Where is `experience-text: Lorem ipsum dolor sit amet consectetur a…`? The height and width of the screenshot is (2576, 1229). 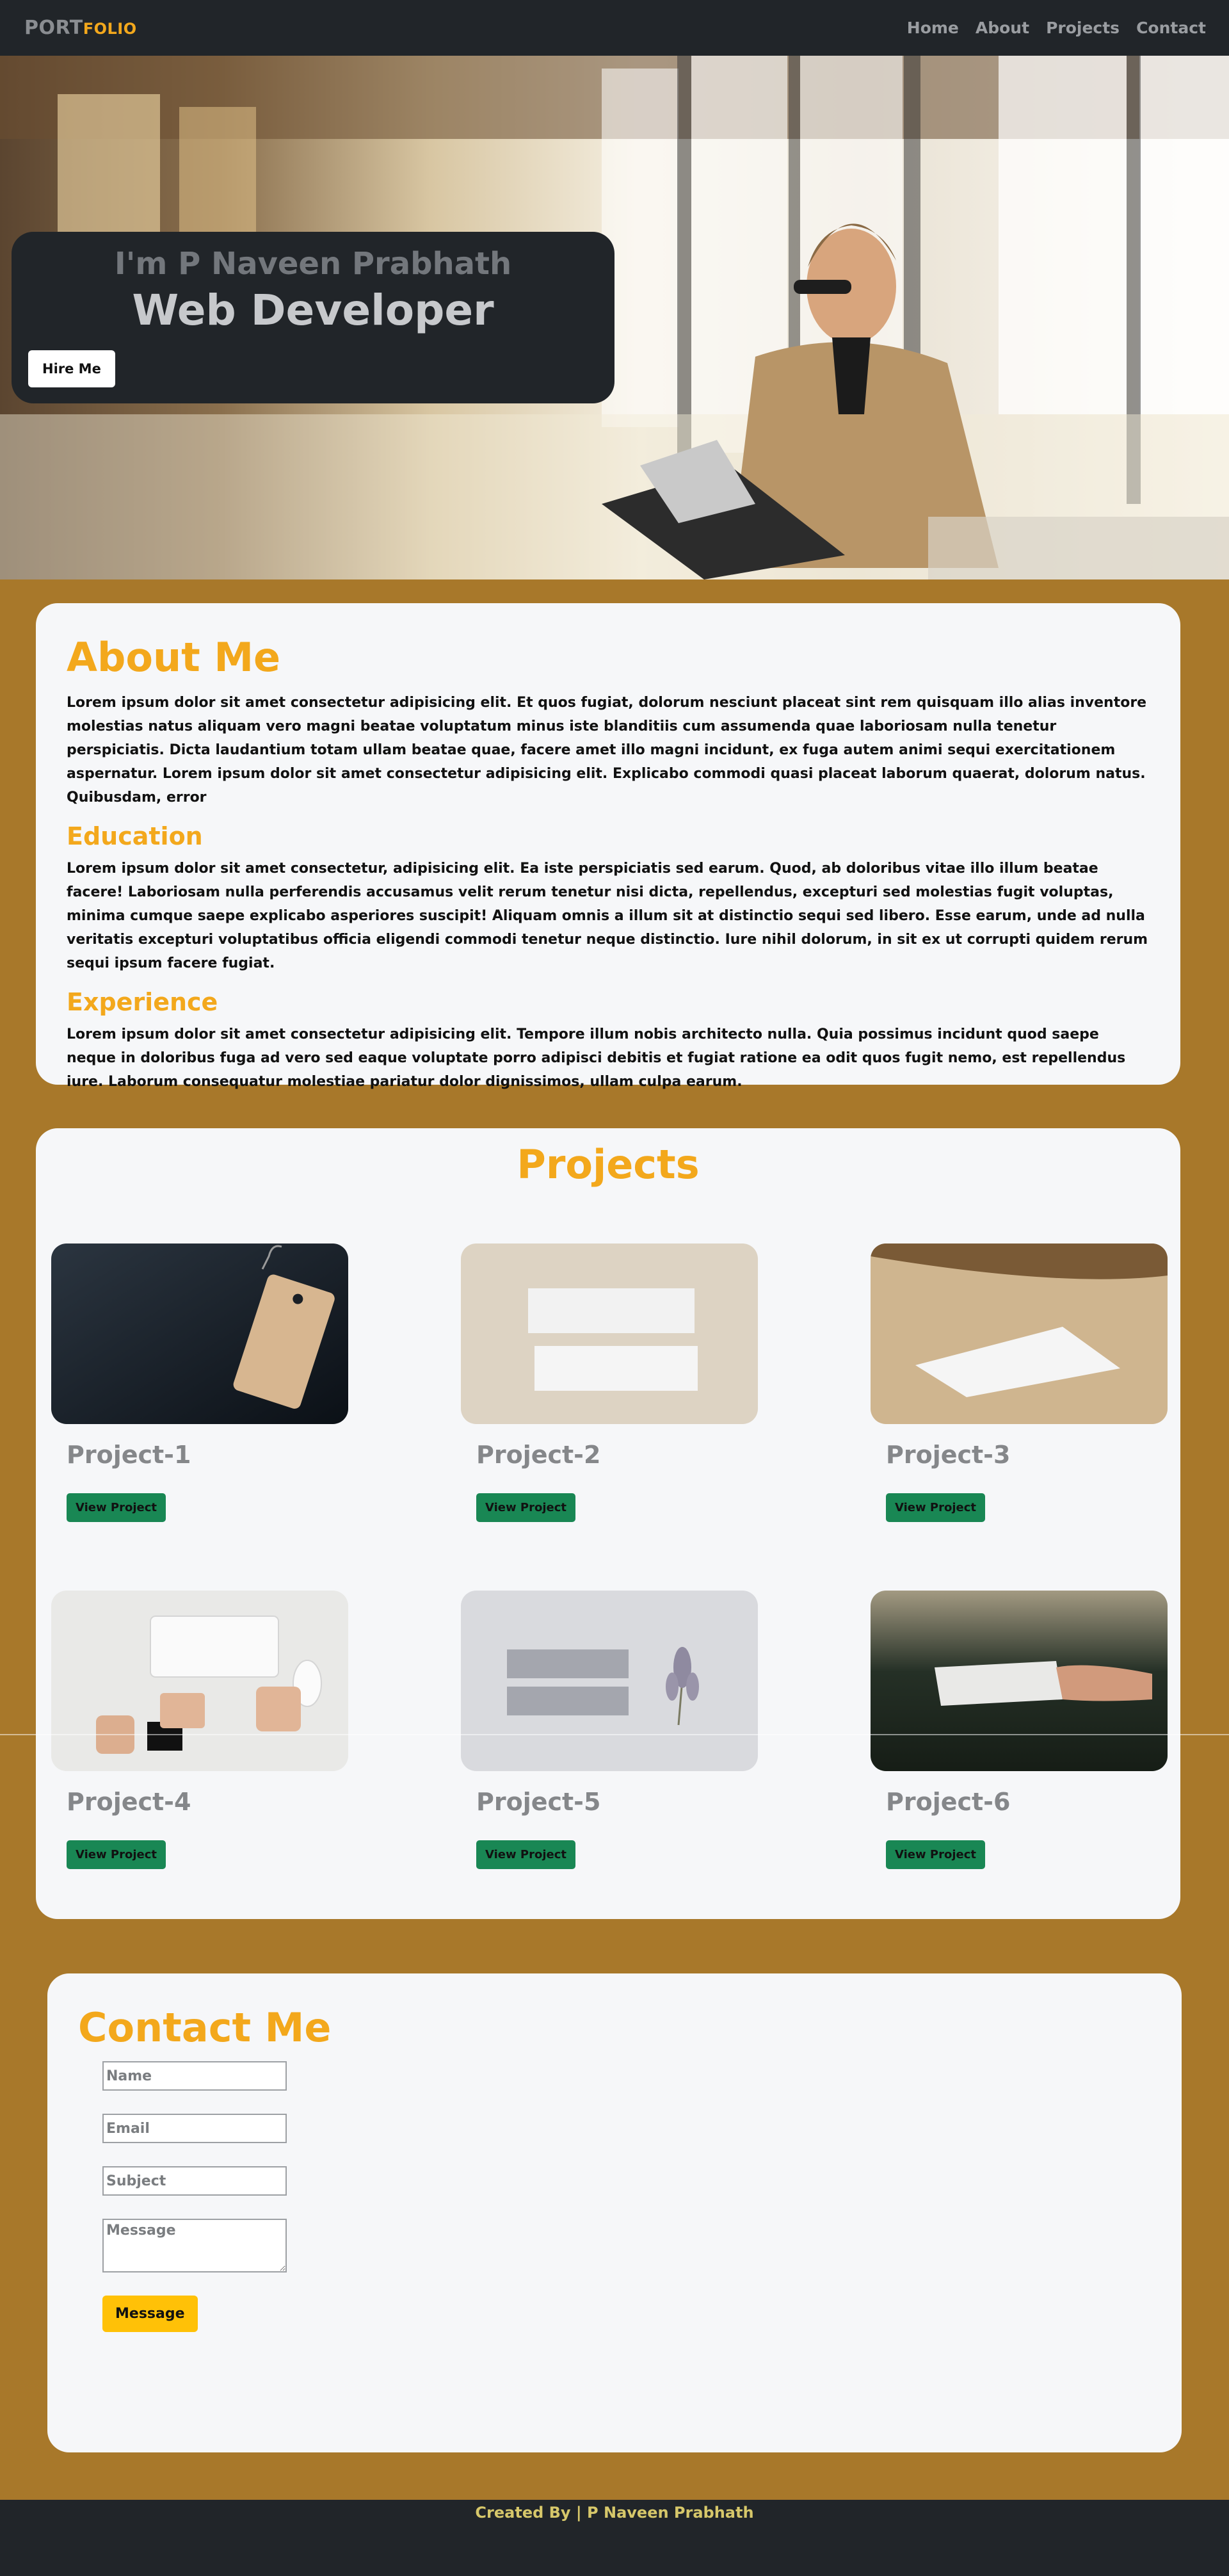 experience-text: Lorem ipsum dolor sit amet consectetur a… is located at coordinates (597, 1058).